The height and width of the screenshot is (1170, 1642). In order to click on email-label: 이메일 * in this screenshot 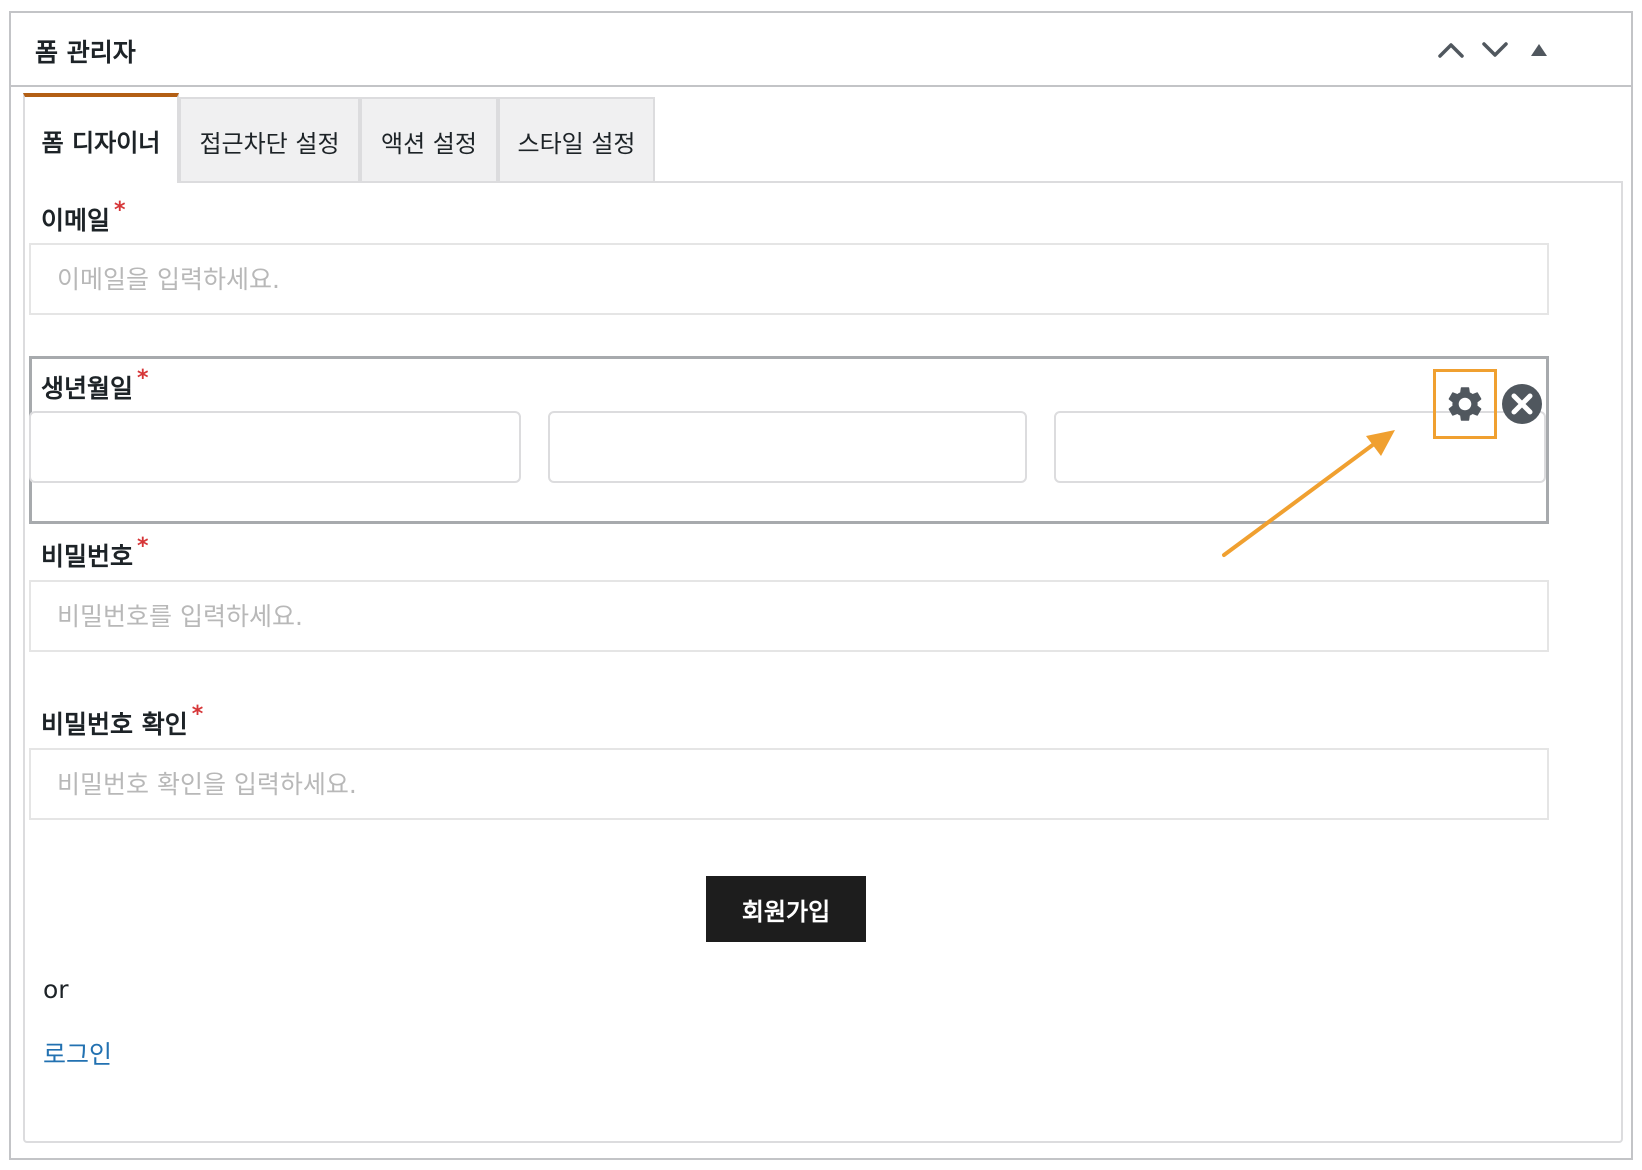, I will do `click(83, 217)`.